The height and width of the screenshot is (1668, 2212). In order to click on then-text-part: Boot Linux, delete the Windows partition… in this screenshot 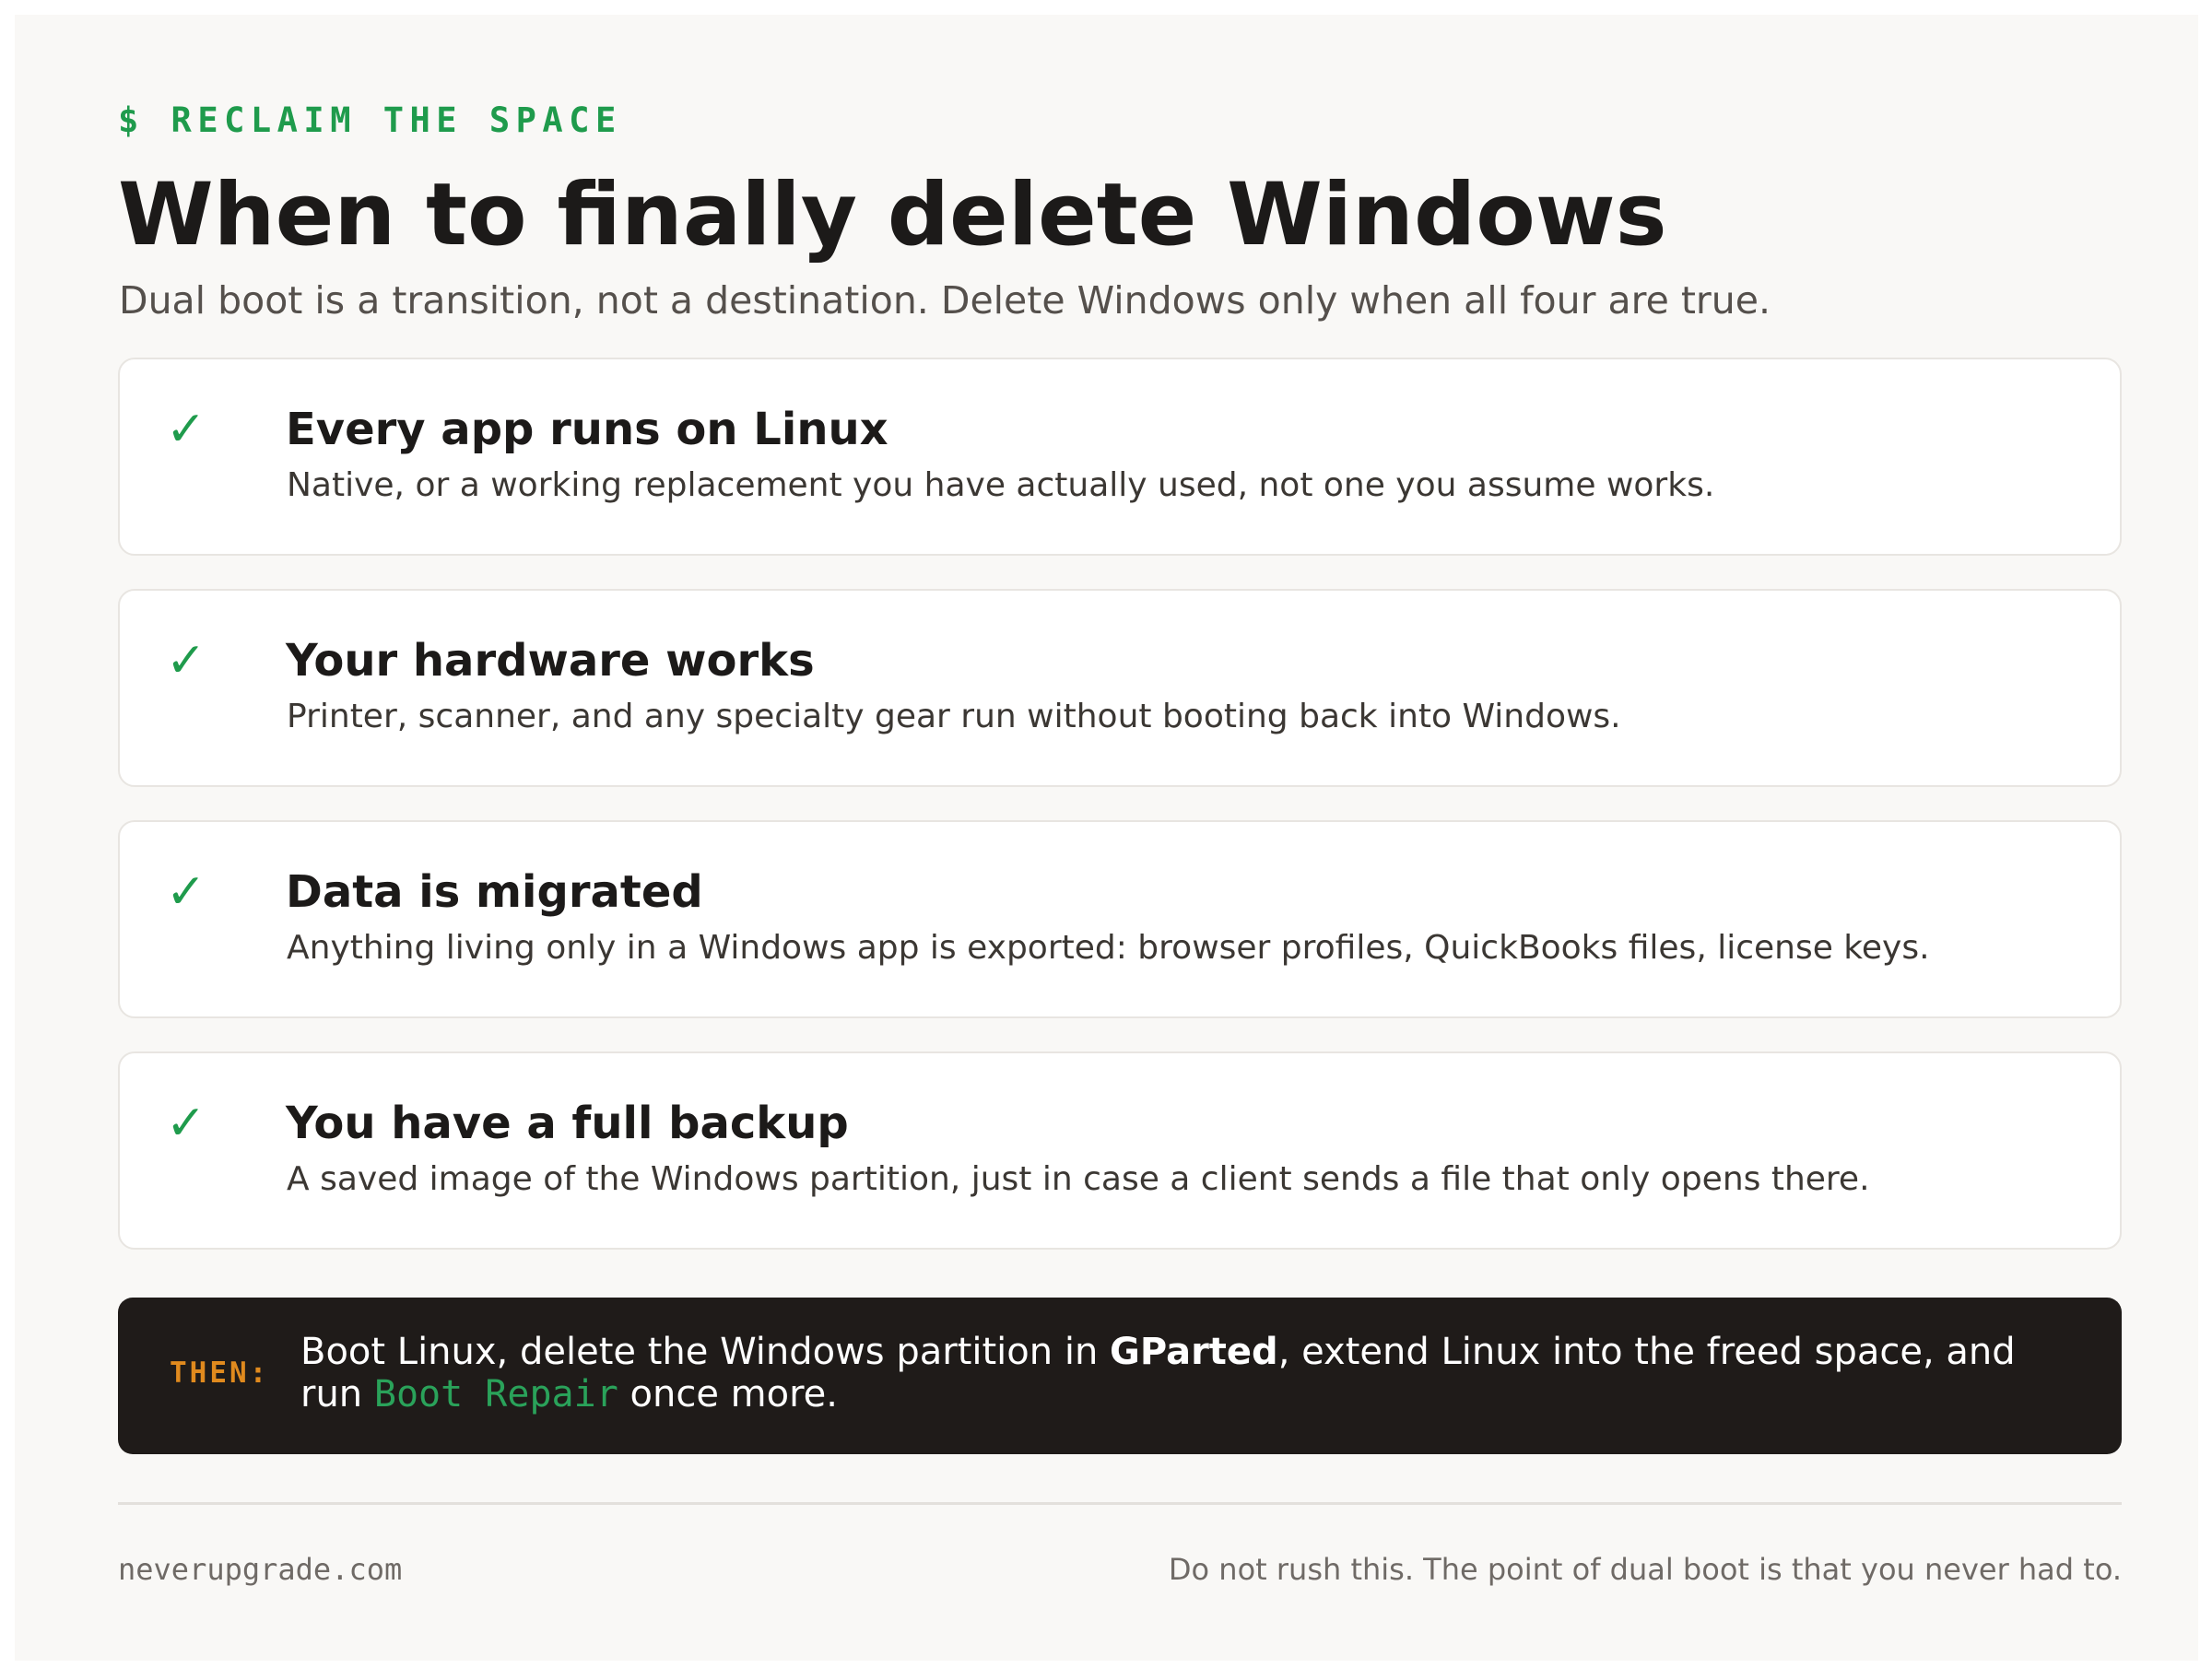, I will do `click(705, 1352)`.